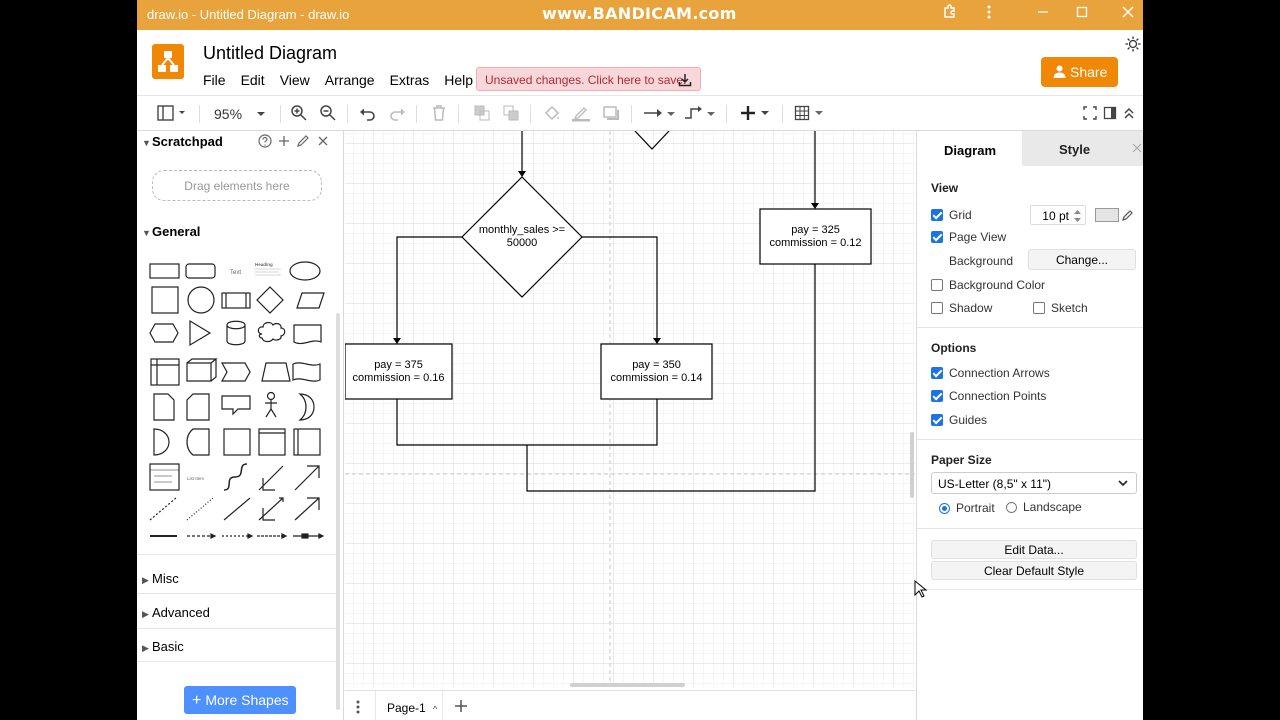  I want to click on close-scratchpad-icon, so click(323, 143).